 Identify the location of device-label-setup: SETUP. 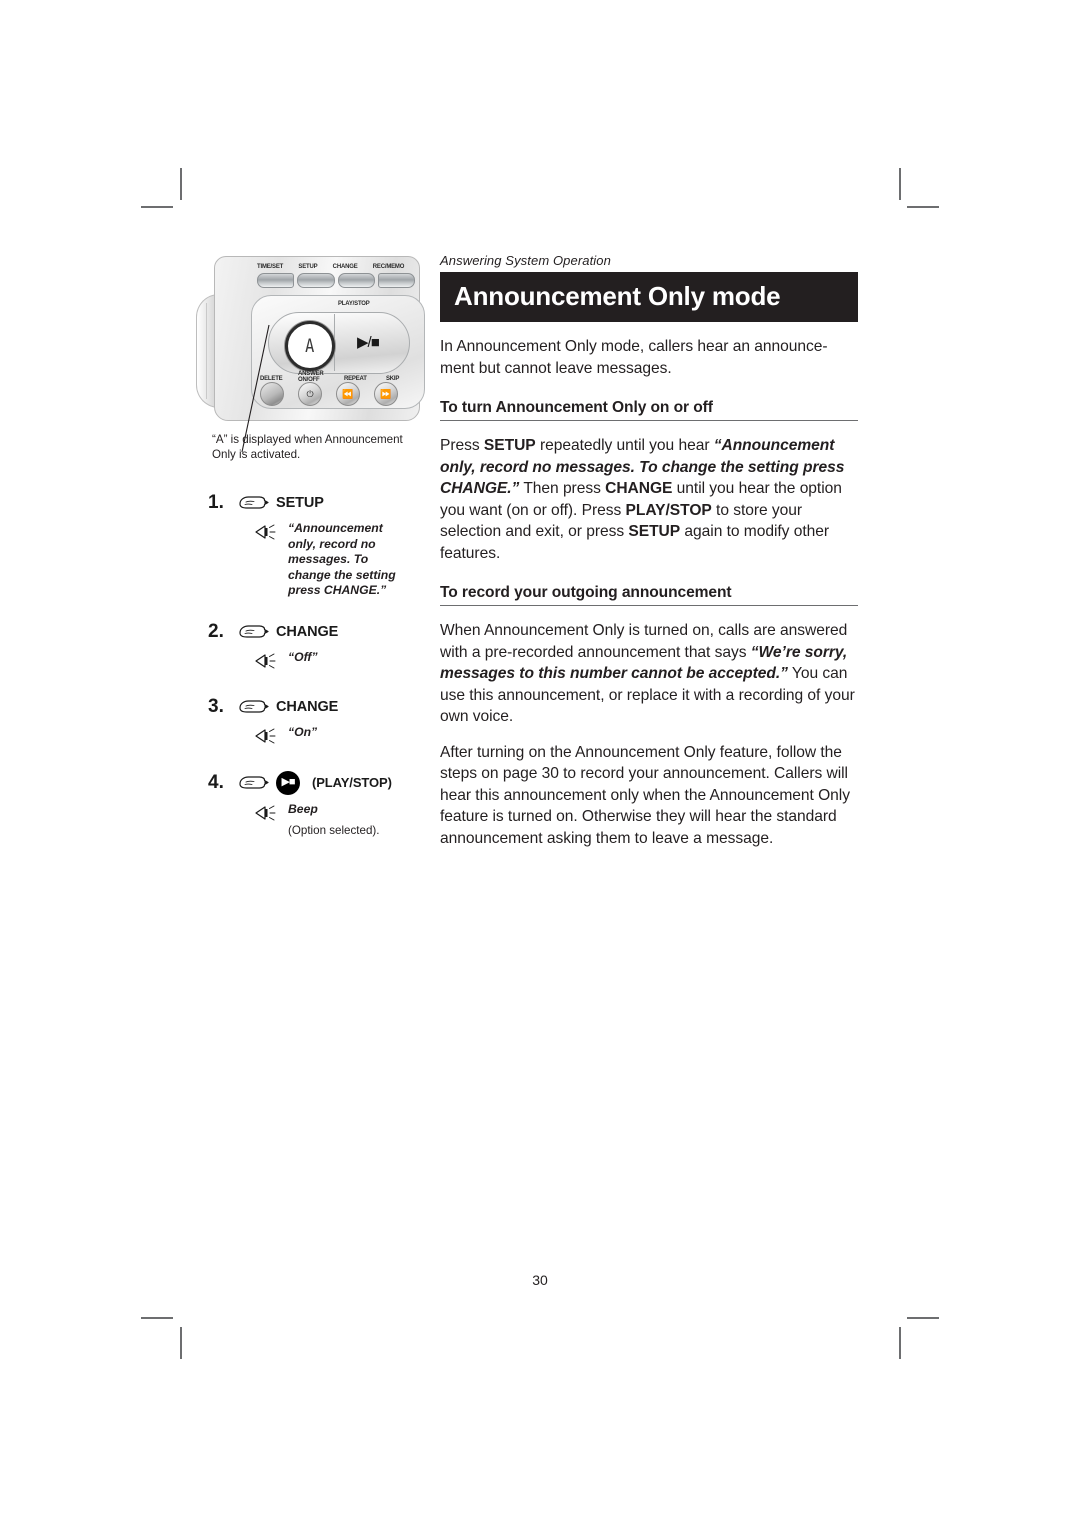
(308, 266).